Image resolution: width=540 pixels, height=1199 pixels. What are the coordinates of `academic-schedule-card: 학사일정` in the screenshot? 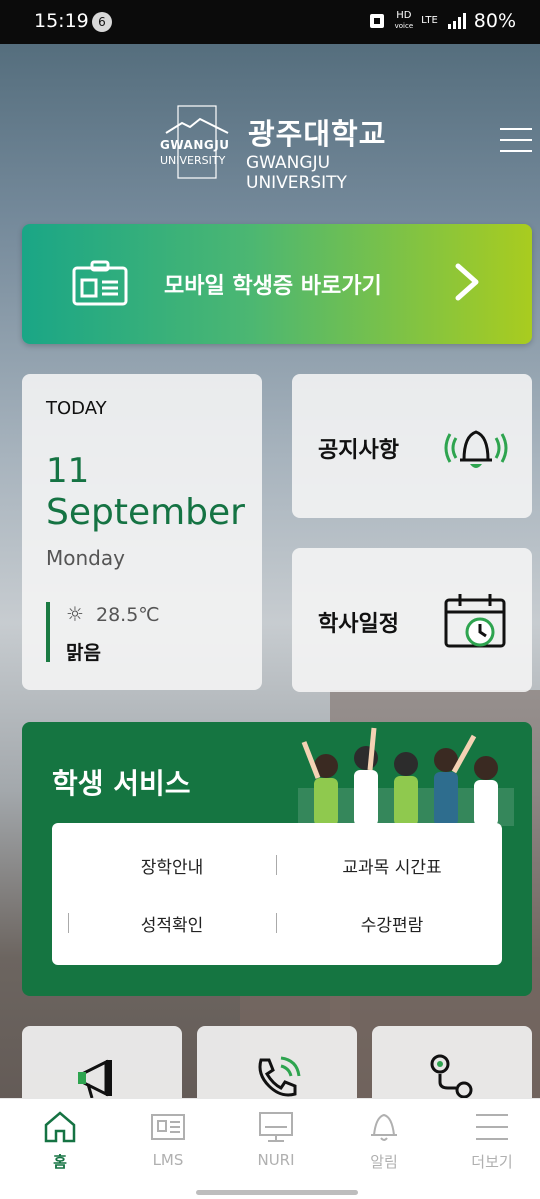 It's located at (412, 620).